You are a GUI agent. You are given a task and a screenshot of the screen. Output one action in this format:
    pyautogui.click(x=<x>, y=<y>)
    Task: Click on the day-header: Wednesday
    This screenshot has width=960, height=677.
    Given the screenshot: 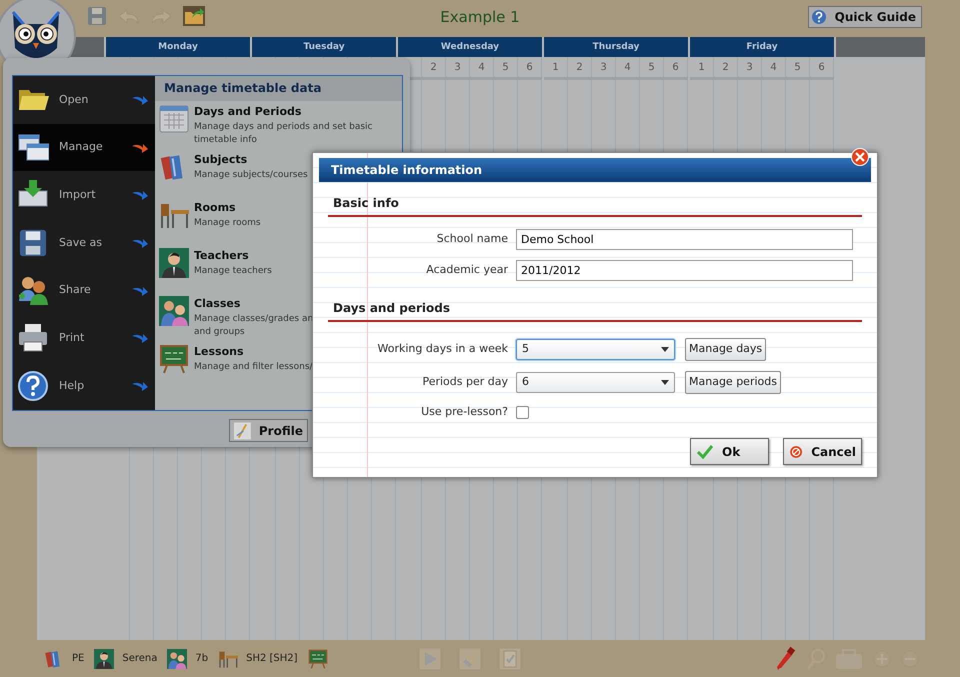 What is the action you would take?
    pyautogui.click(x=470, y=47)
    